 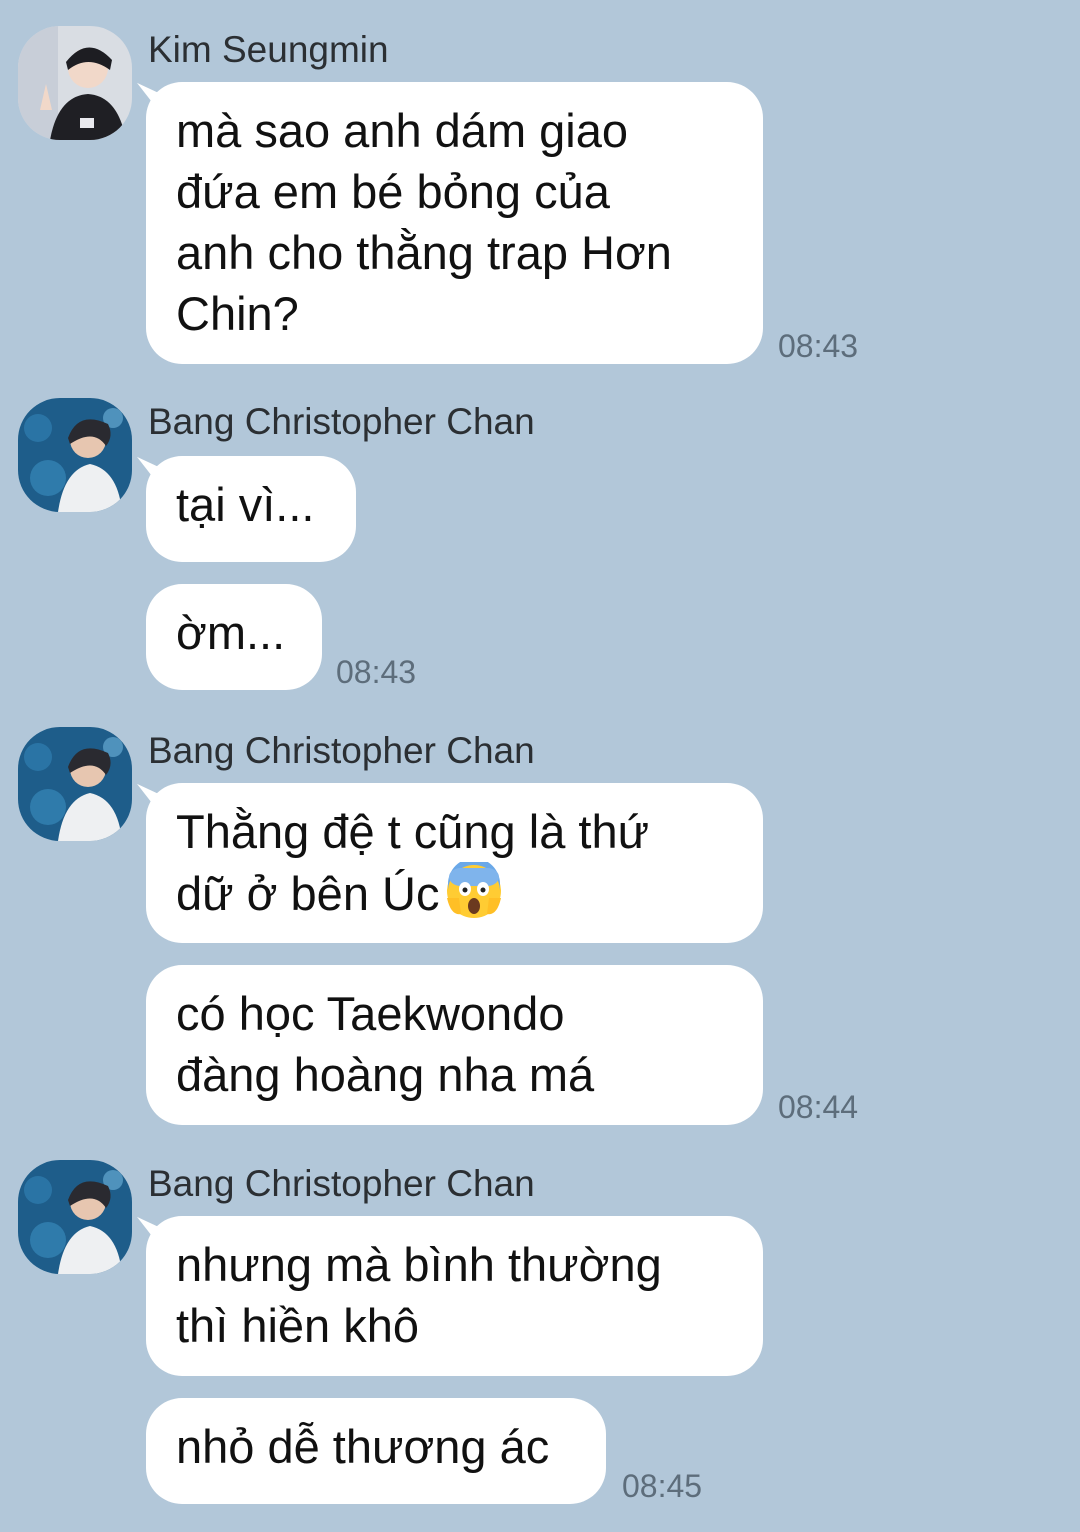 What do you see at coordinates (370, 1013) in the screenshot?
I see `message-line: có học Taekwondo` at bounding box center [370, 1013].